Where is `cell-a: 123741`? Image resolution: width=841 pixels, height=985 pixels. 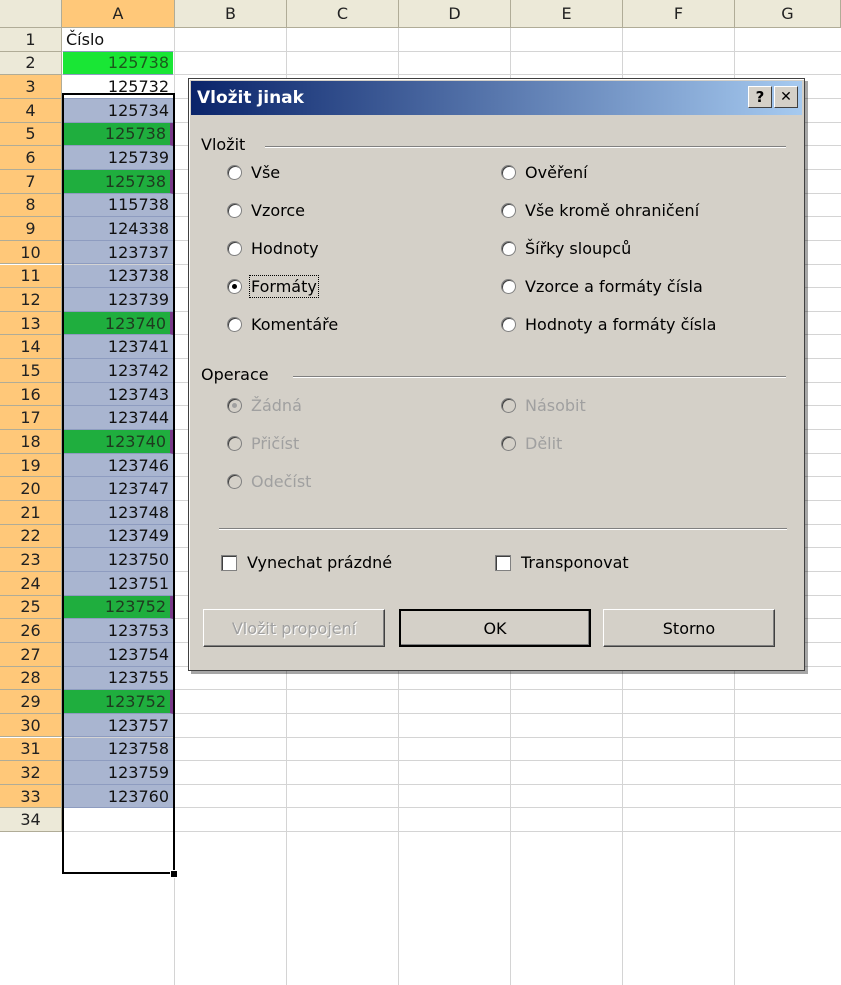
cell-a: 123741 is located at coordinates (118, 347).